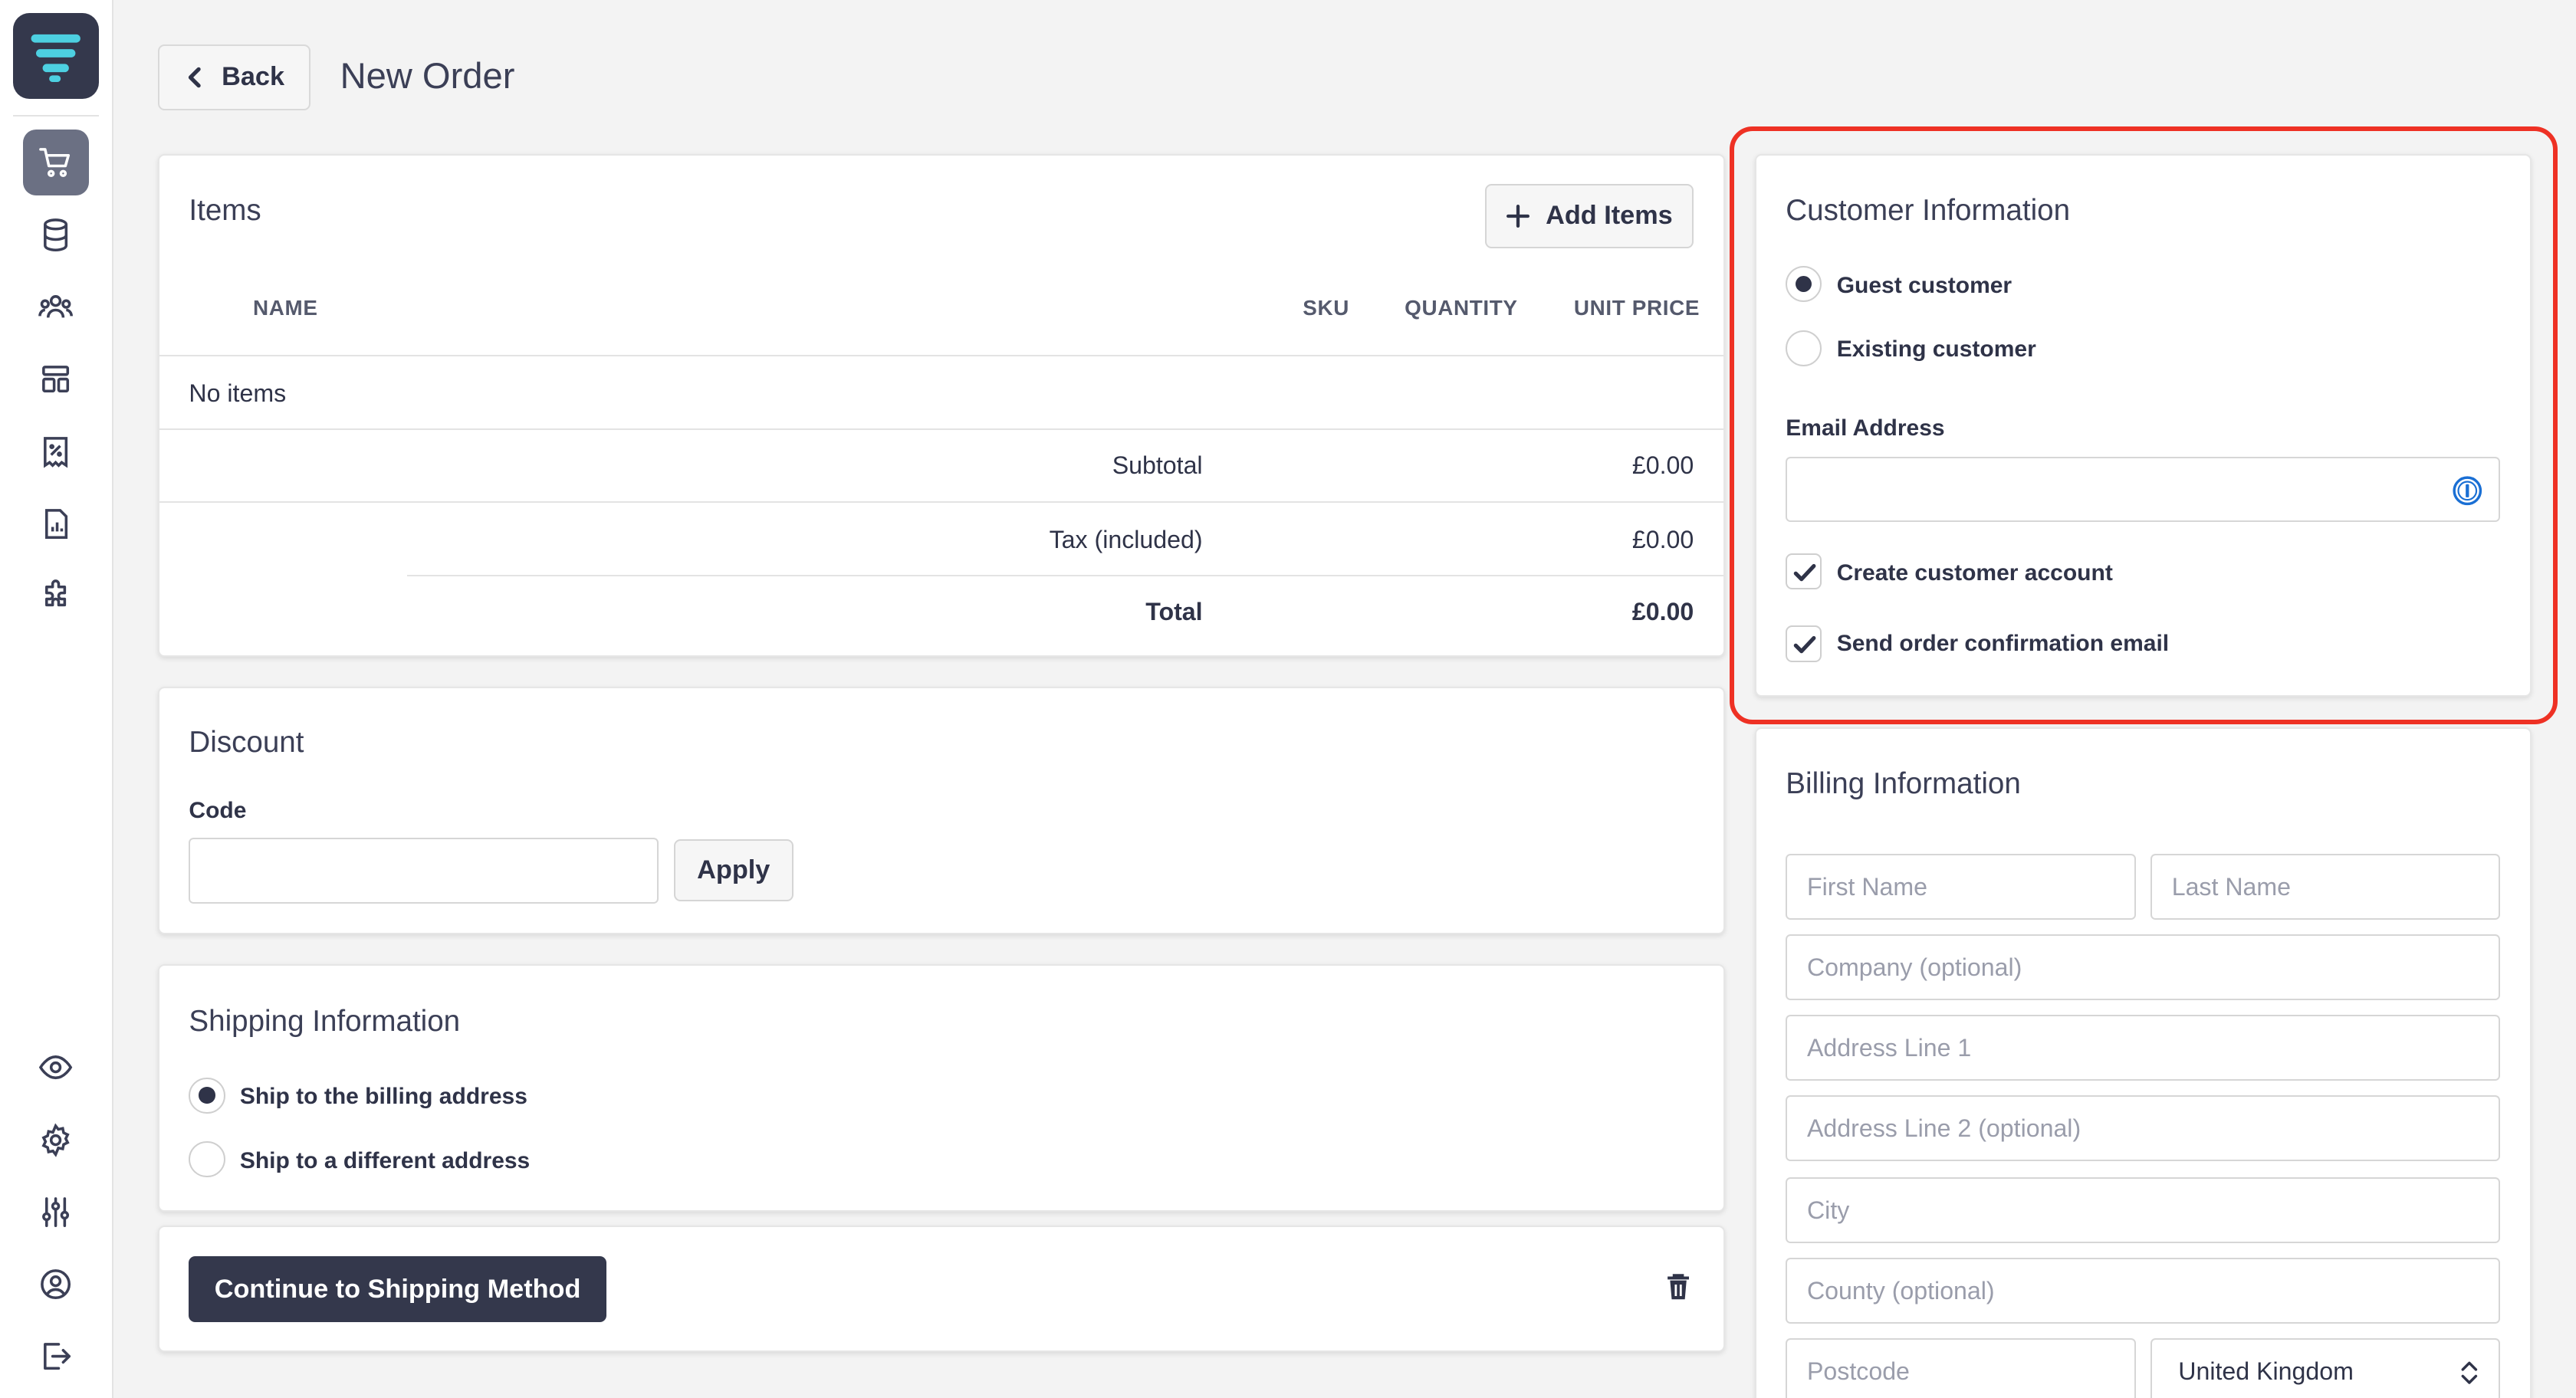 This screenshot has height=1398, width=2576. I want to click on back-button: Back, so click(234, 77).